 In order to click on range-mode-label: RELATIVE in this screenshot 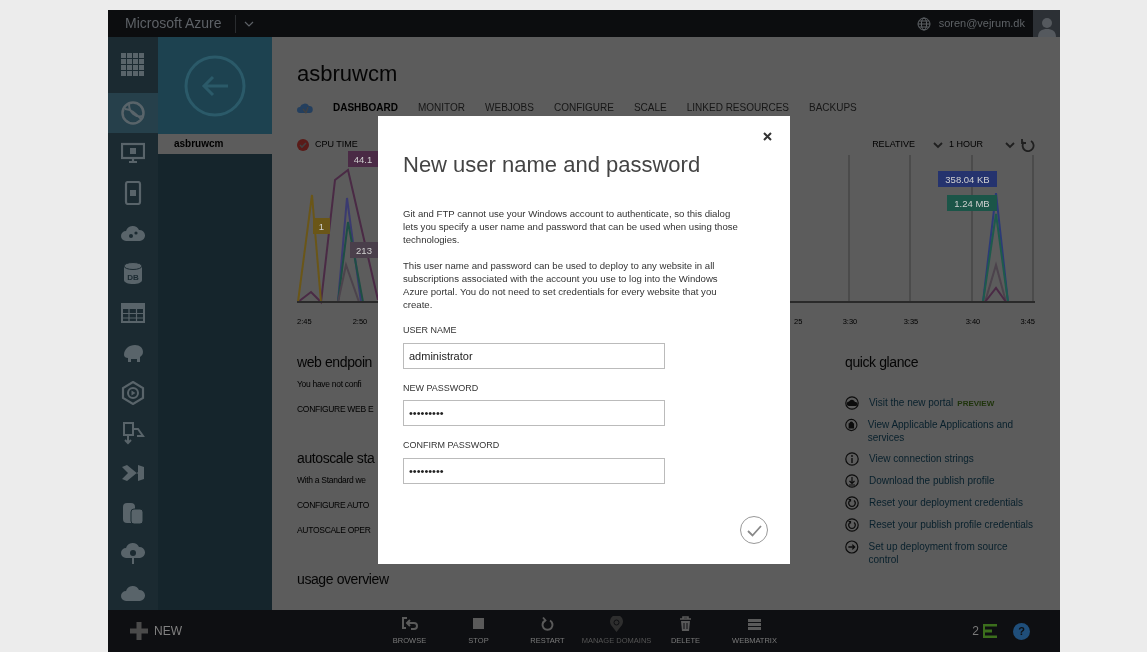, I will do `click(893, 144)`.